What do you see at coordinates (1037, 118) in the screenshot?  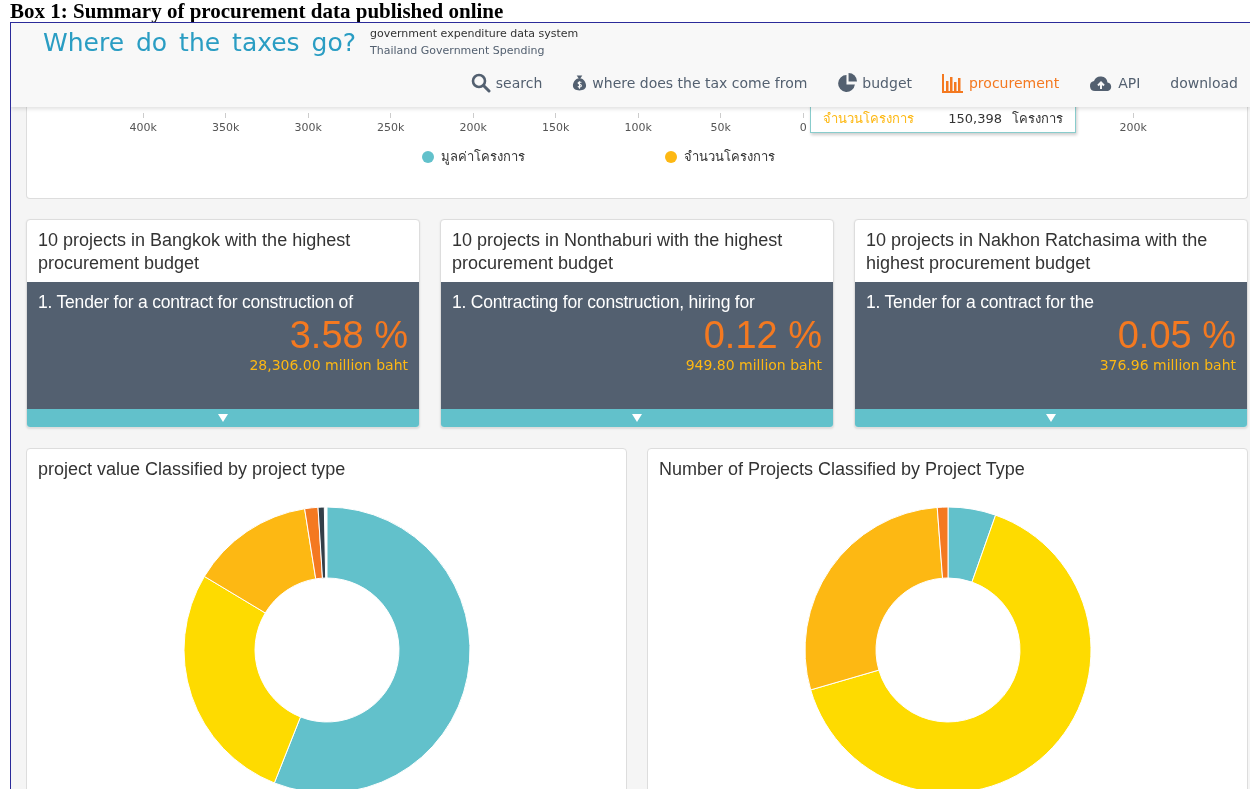 I see `tooltip-unit: โครงการ` at bounding box center [1037, 118].